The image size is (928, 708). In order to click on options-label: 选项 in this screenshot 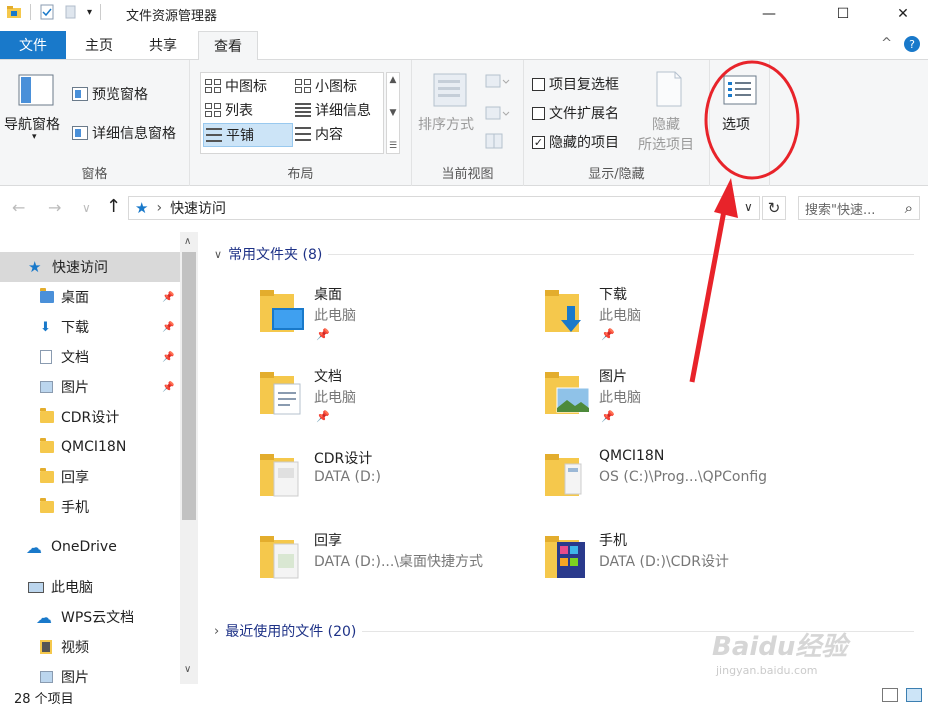, I will do `click(736, 125)`.